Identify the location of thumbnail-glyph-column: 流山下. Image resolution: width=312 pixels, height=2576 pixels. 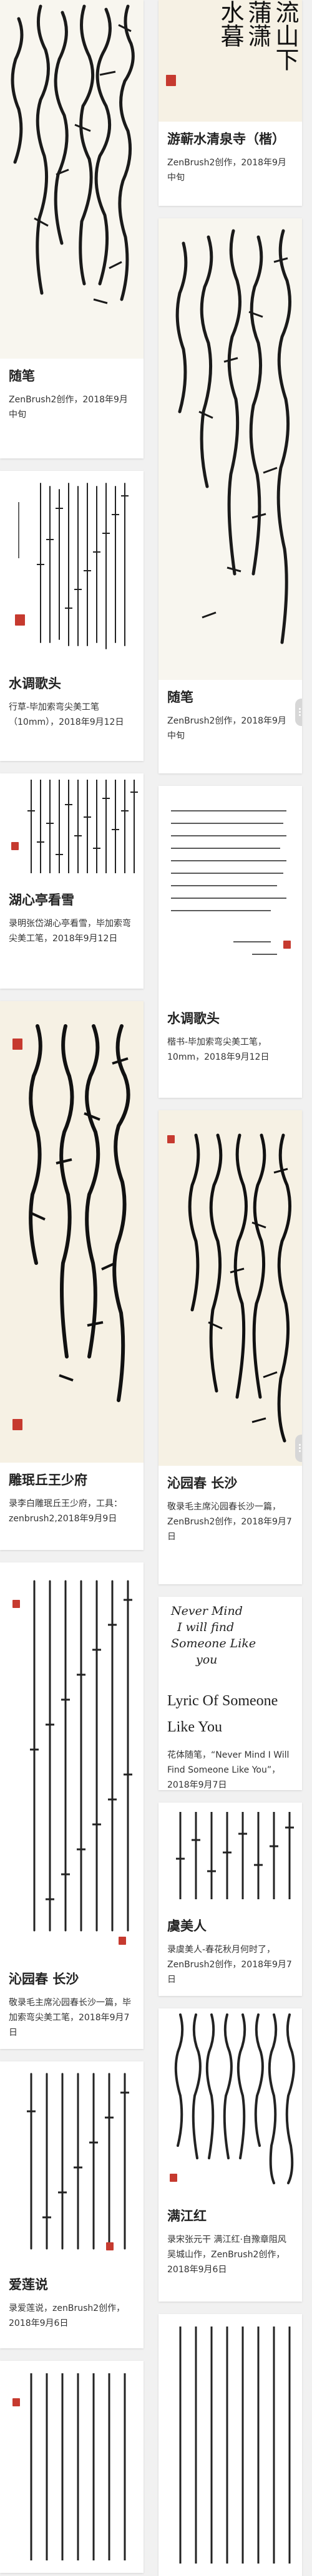
(285, 35).